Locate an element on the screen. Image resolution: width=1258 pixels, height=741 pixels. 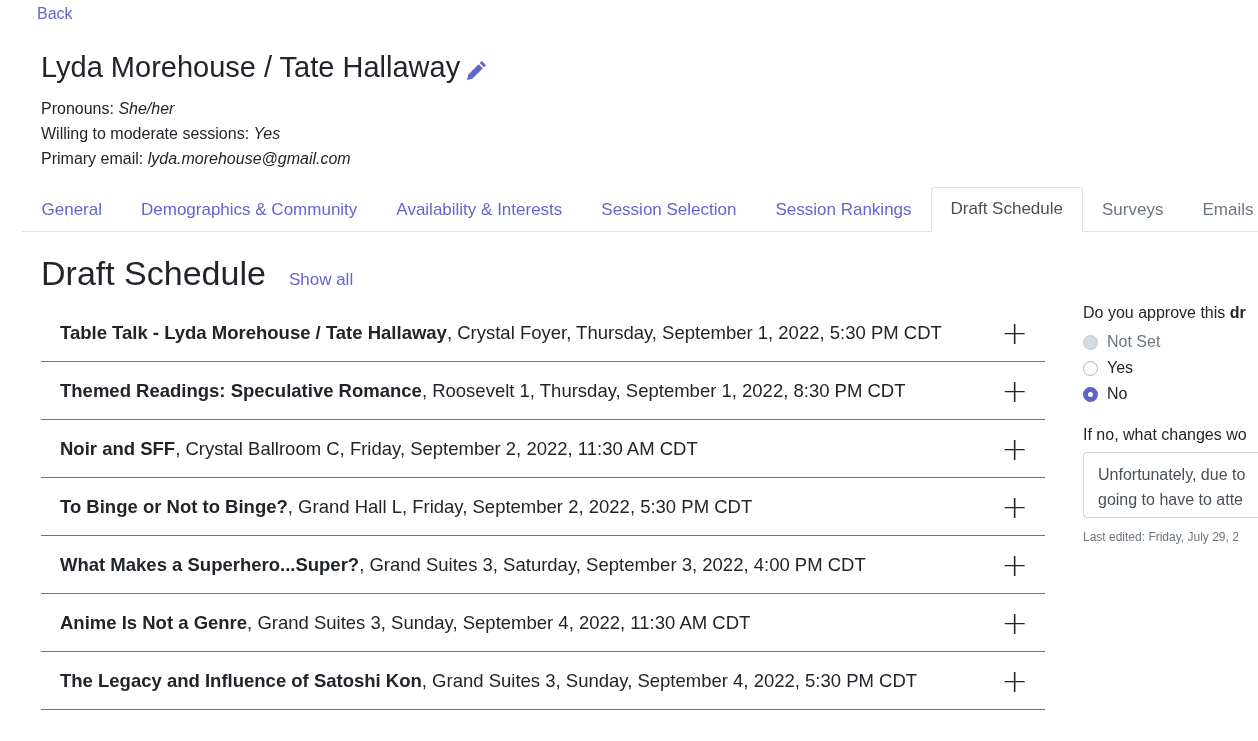
last-edited-text: Last edited: Friday, July 29, 2 is located at coordinates (1161, 537).